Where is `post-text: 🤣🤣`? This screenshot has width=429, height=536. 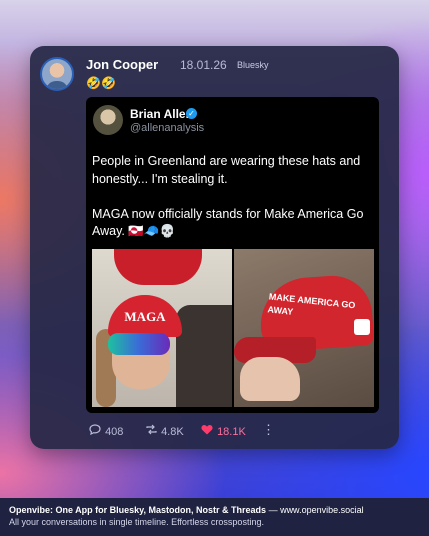
post-text: 🤣🤣 is located at coordinates (101, 83).